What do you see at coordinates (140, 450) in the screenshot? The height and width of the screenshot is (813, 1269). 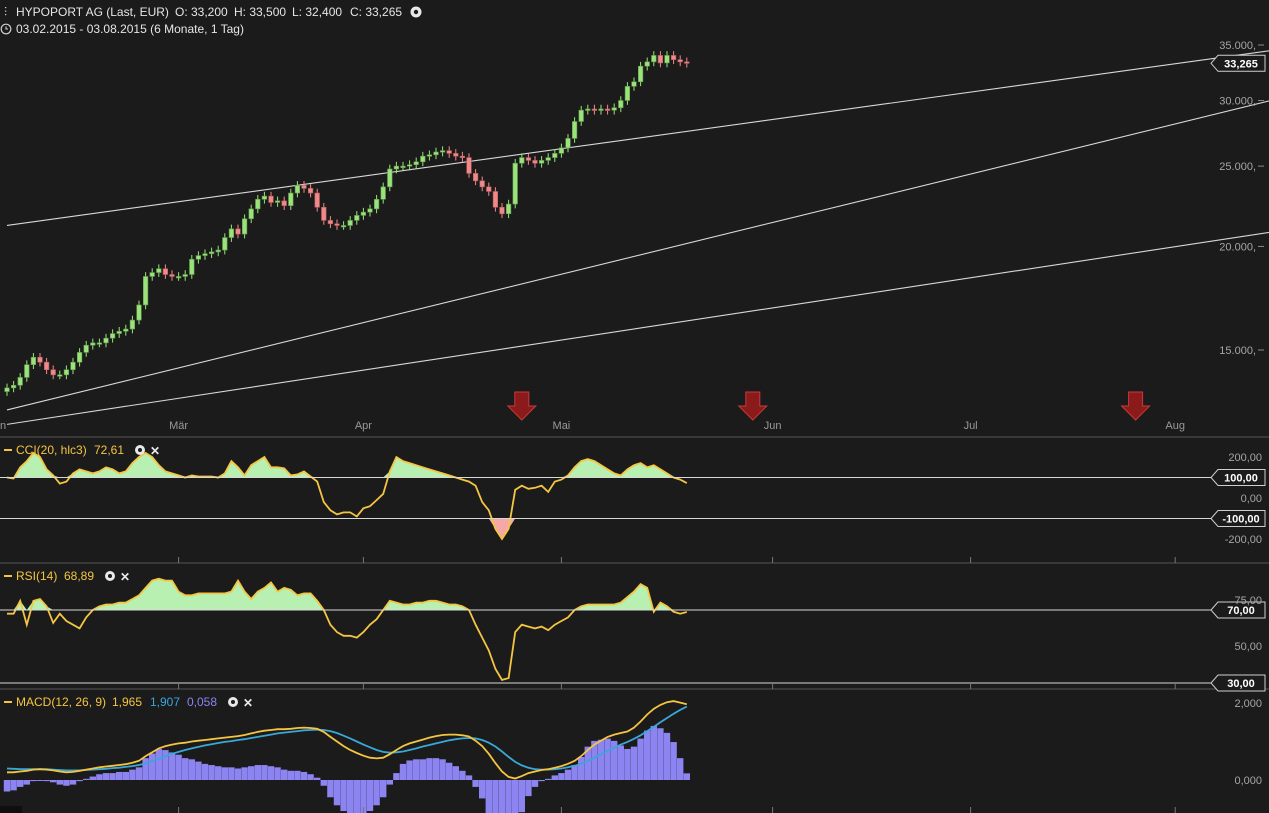 I see `cci-settings-icon` at bounding box center [140, 450].